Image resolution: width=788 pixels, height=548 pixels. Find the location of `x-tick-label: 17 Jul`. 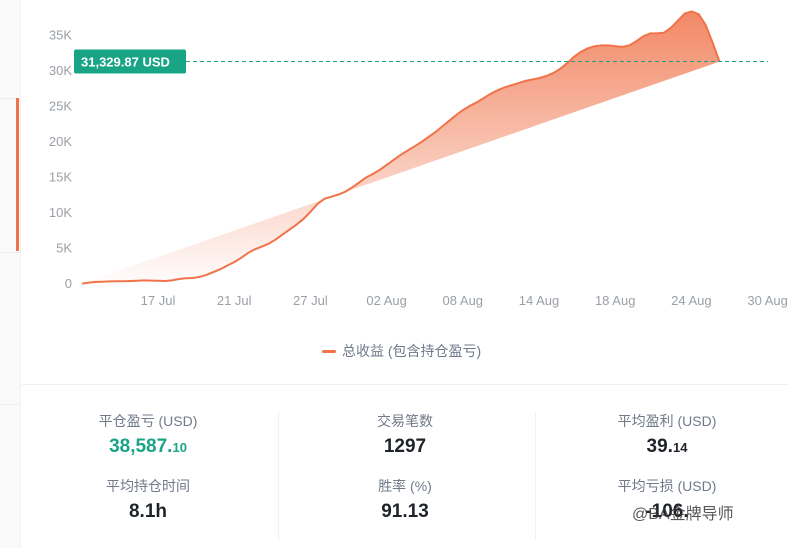

x-tick-label: 17 Jul is located at coordinates (158, 300).